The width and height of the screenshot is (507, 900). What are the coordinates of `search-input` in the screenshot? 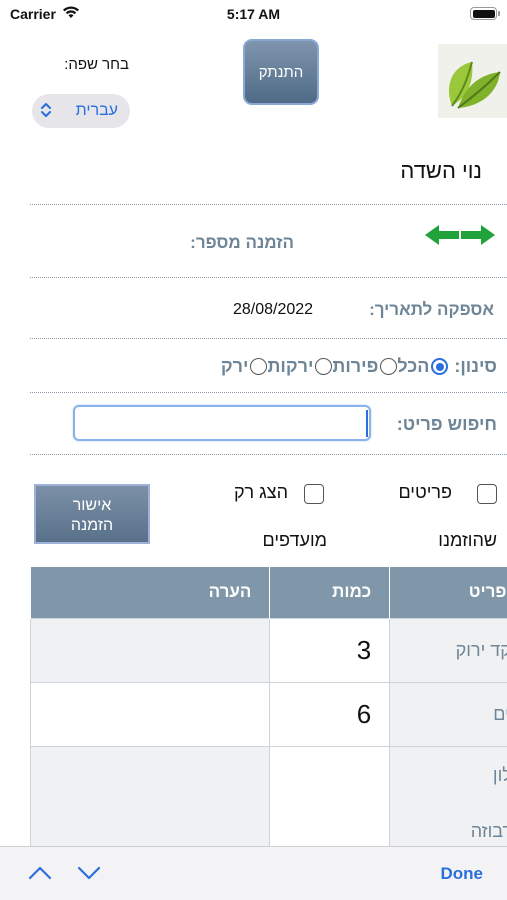 It's located at (222, 423).